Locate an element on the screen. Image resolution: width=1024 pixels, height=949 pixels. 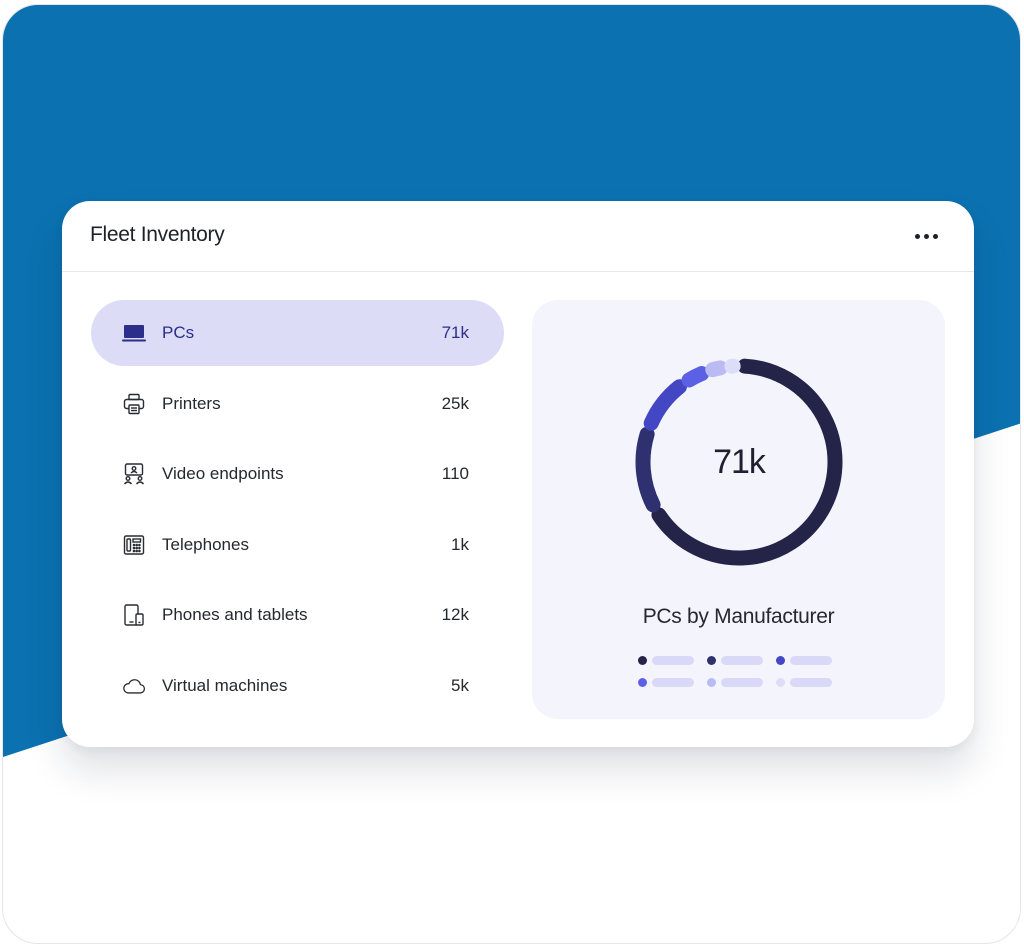
phone-tablet-icon is located at coordinates (134, 615).